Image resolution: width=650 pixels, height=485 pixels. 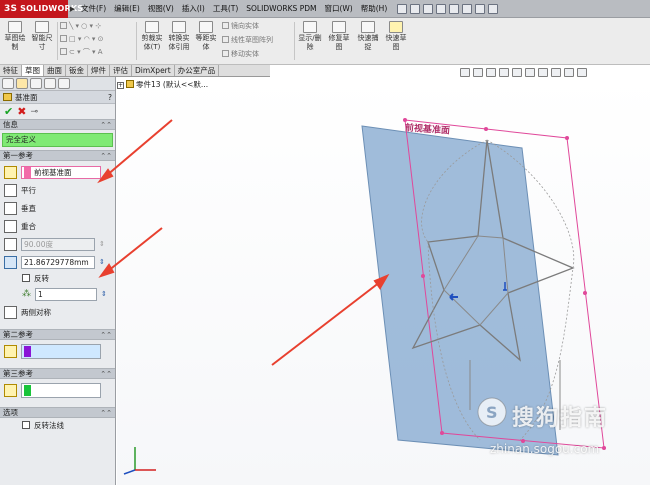 I want to click on watermark-url: zhinan.sogou.com, so click(x=545, y=449).